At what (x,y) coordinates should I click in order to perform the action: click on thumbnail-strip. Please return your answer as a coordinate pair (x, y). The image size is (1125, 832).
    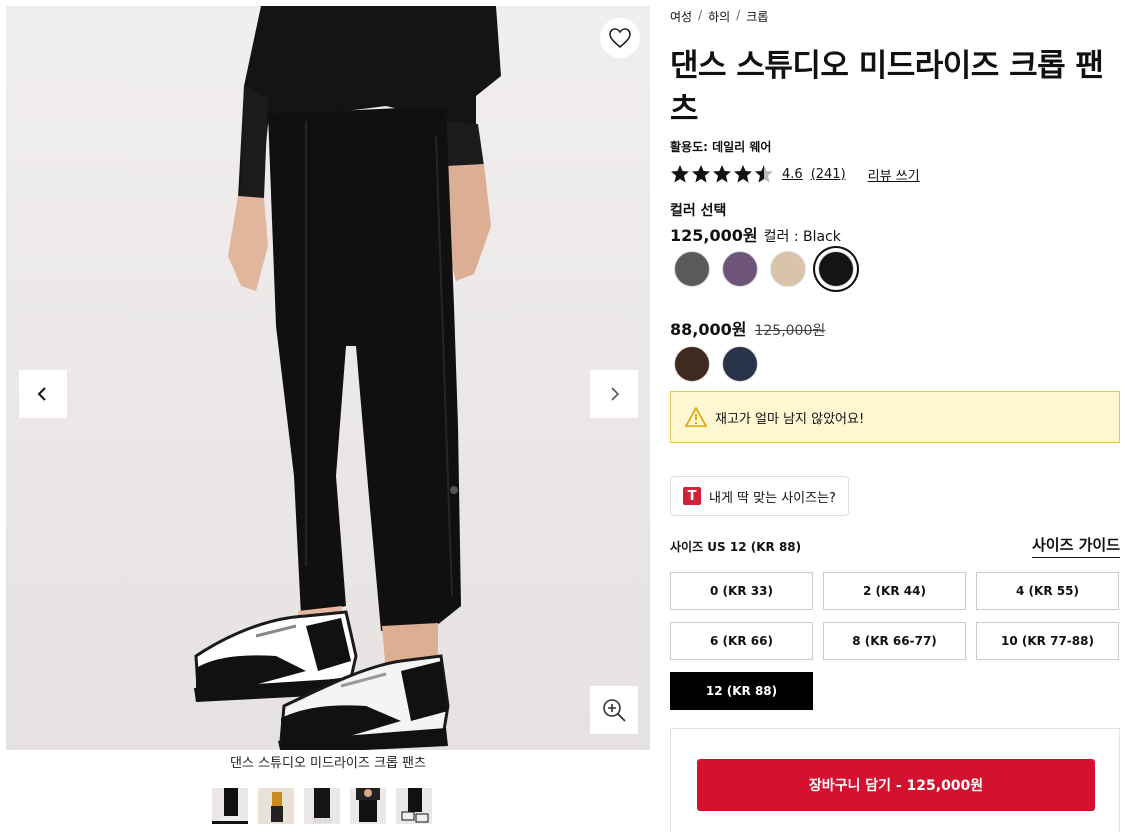
    Looking at the image, I should click on (322, 806).